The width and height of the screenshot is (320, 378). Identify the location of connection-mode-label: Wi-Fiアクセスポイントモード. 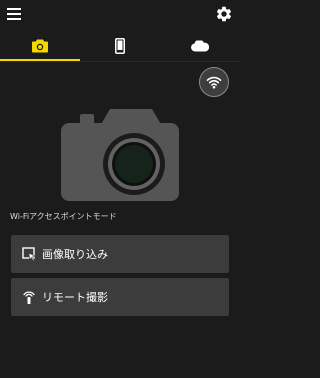
(63, 216).